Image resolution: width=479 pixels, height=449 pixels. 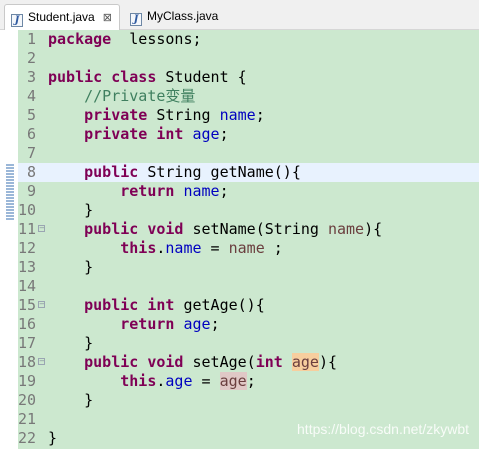 I want to click on code-line: 16 return age;, so click(x=248, y=324).